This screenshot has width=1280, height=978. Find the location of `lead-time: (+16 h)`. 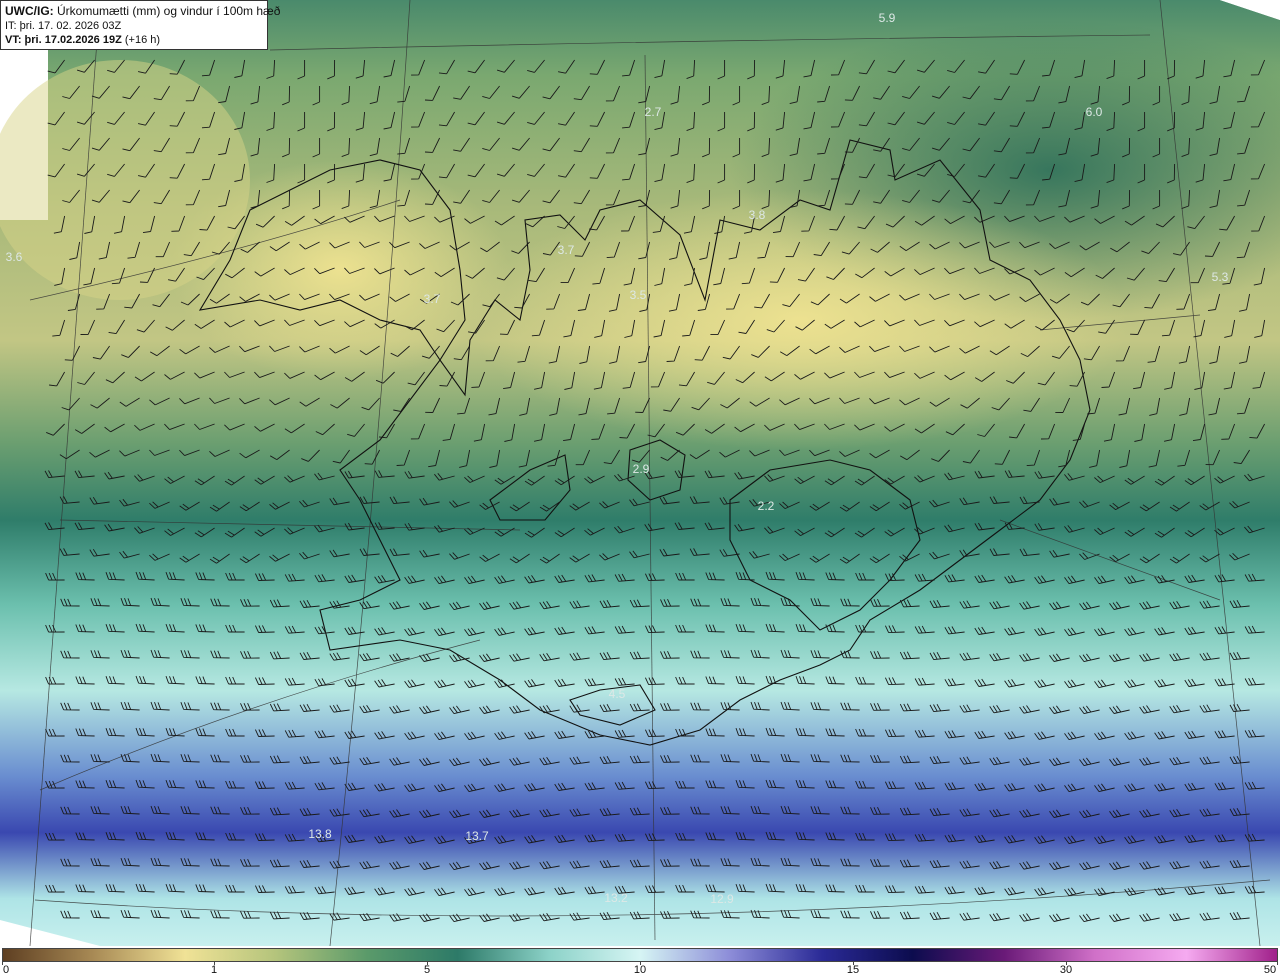

lead-time: (+16 h) is located at coordinates (142, 40).